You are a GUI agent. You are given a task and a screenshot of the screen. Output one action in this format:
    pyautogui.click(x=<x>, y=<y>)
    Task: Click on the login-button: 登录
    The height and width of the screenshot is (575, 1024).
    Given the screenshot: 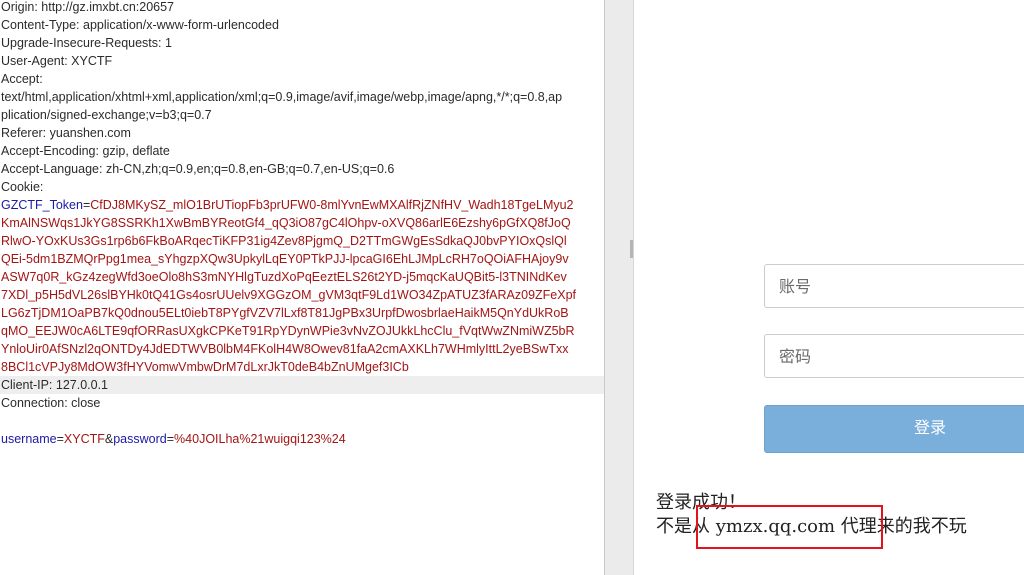 What is the action you would take?
    pyautogui.click(x=894, y=429)
    